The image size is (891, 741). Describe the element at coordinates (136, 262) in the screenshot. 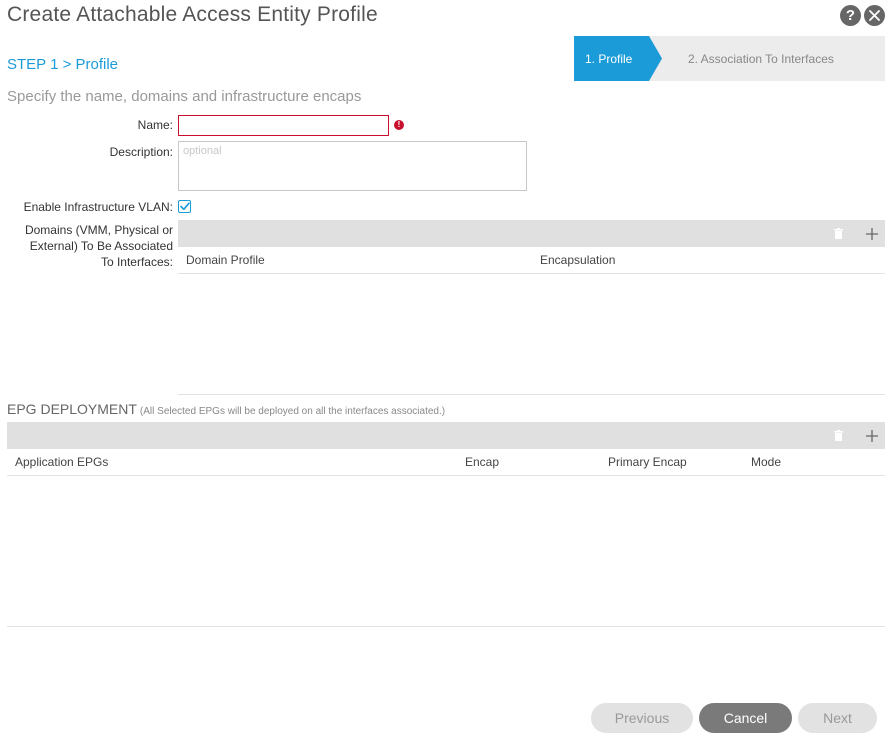

I see `domains-label-line3: To Interfaces:` at that location.